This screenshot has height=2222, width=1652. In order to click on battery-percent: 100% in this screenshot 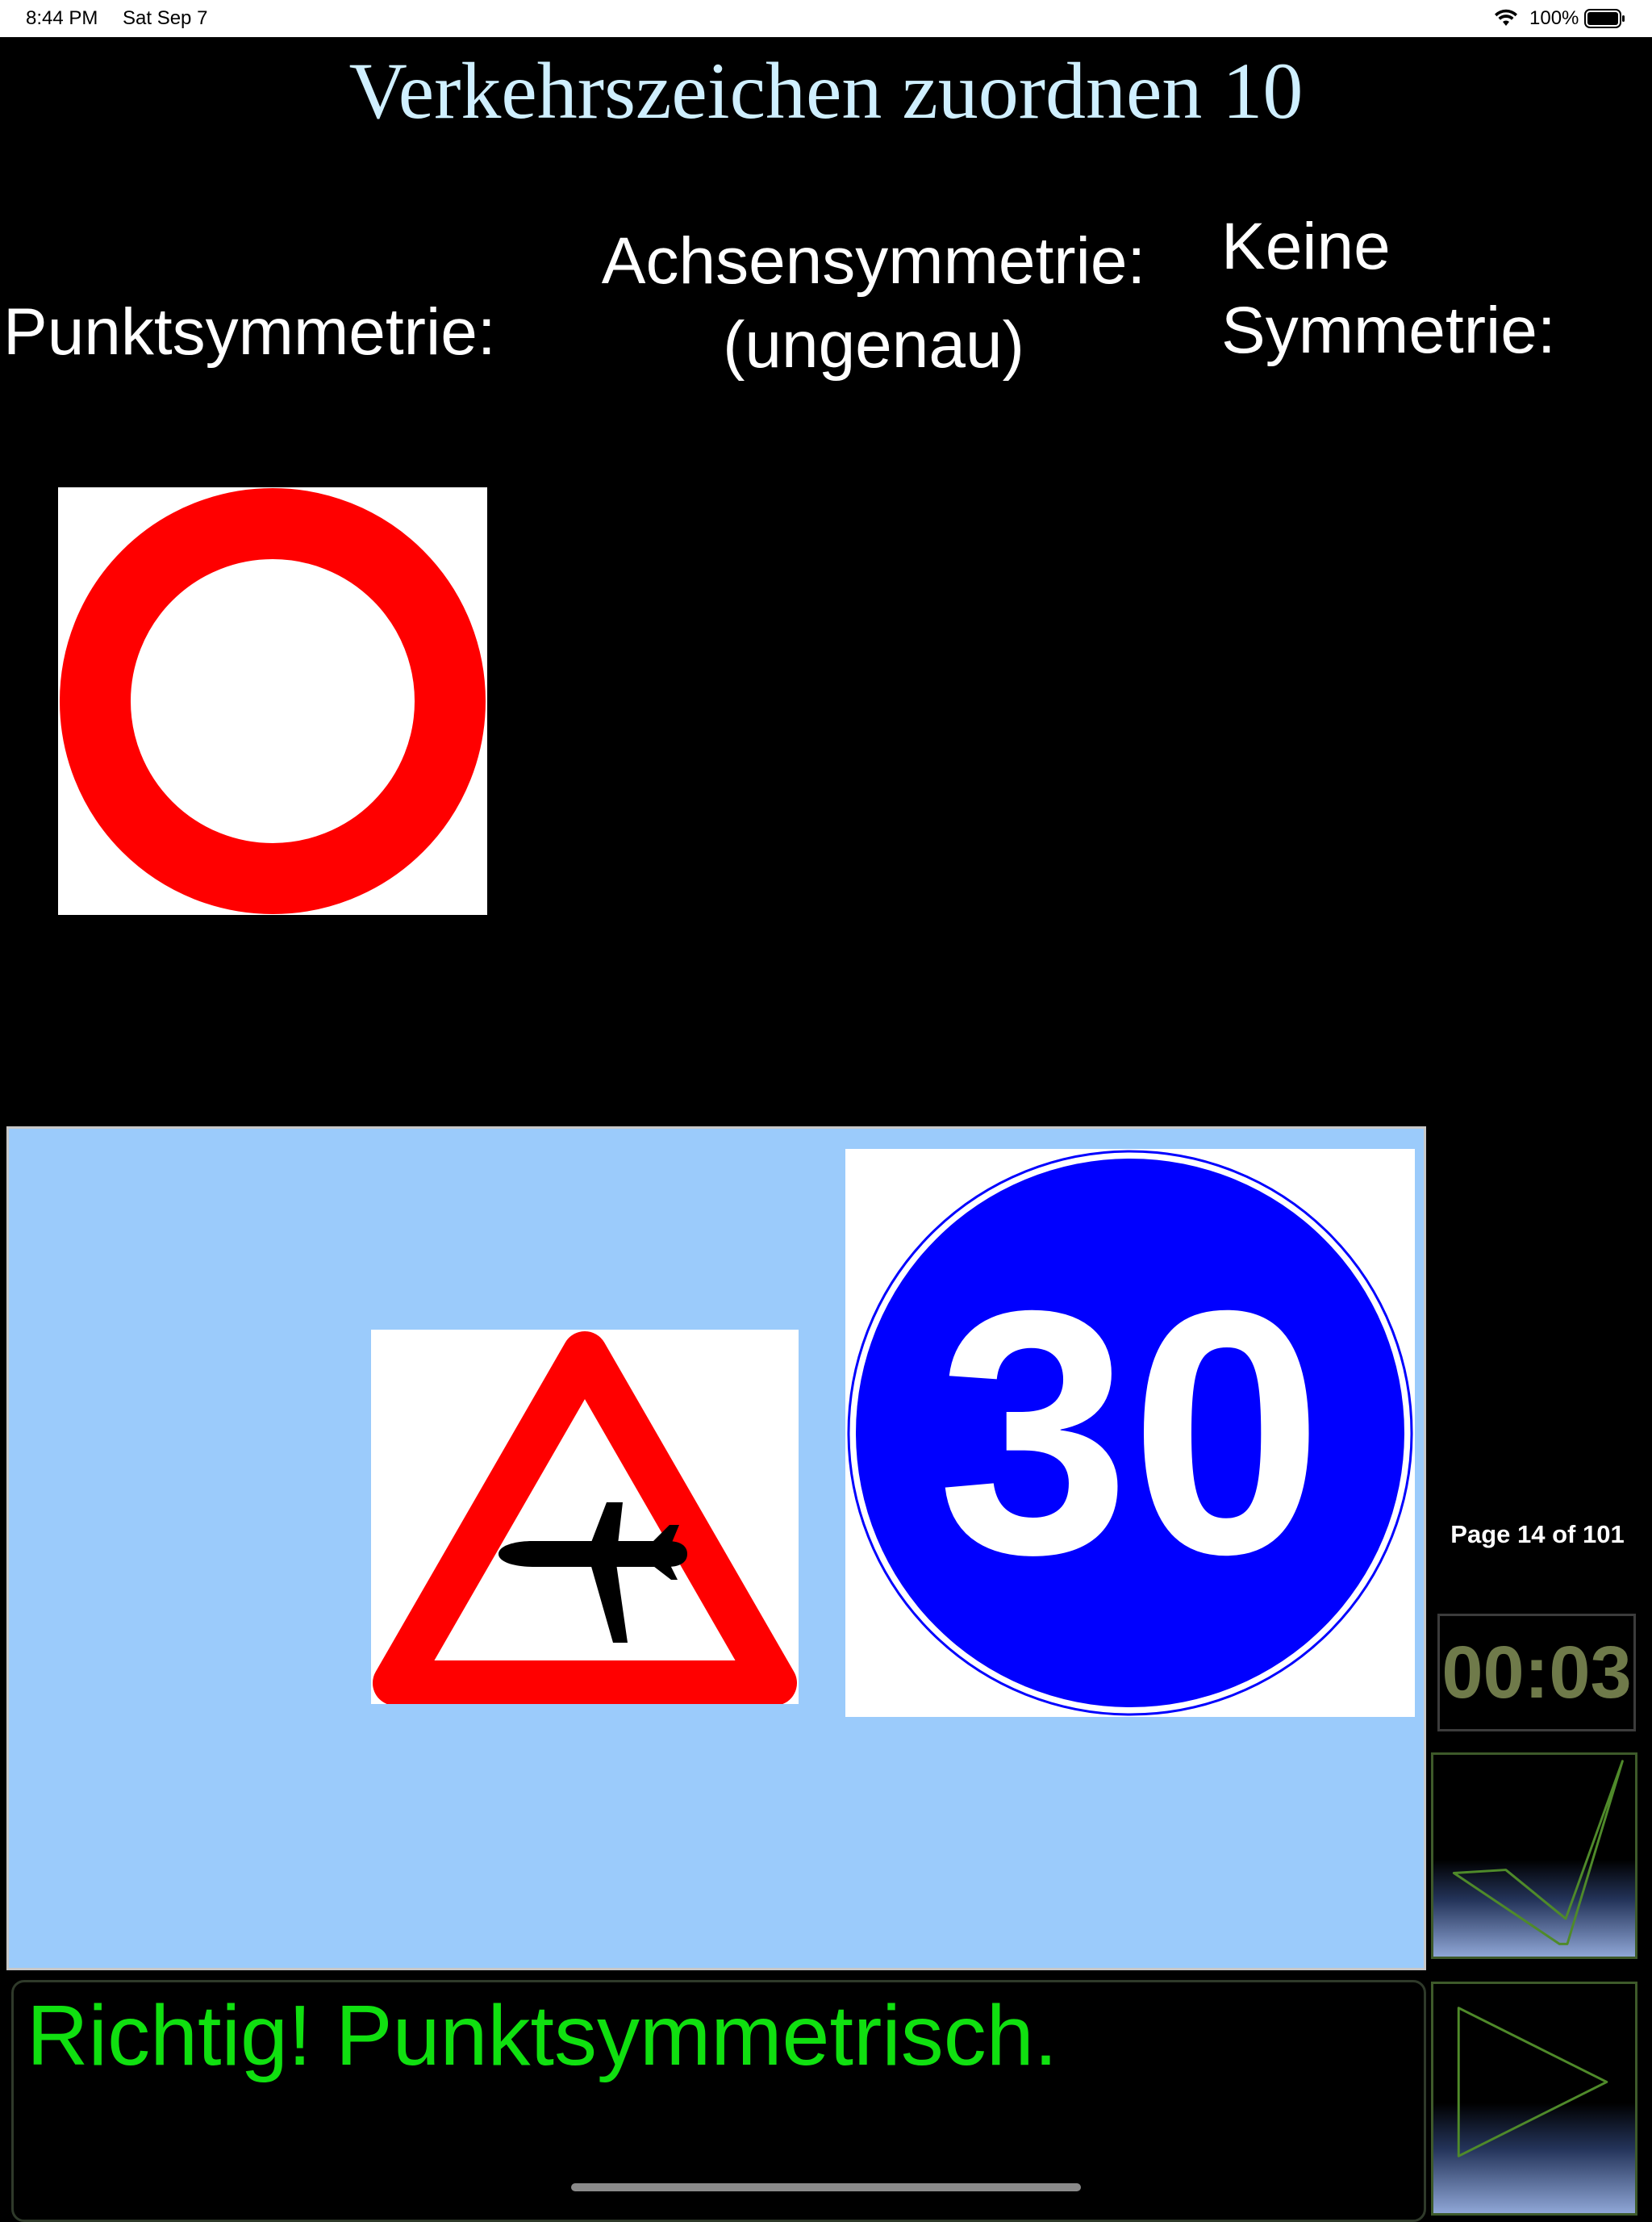, I will do `click(1554, 18)`.